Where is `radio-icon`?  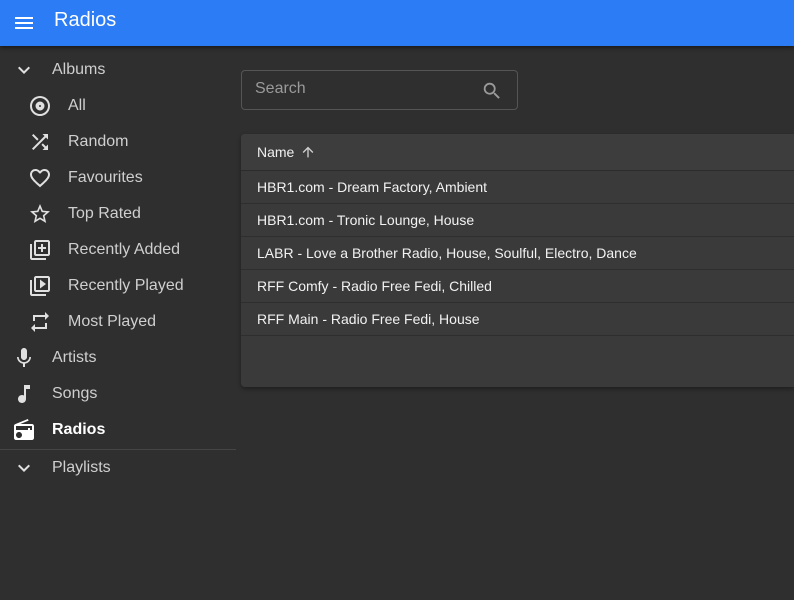 radio-icon is located at coordinates (24, 430).